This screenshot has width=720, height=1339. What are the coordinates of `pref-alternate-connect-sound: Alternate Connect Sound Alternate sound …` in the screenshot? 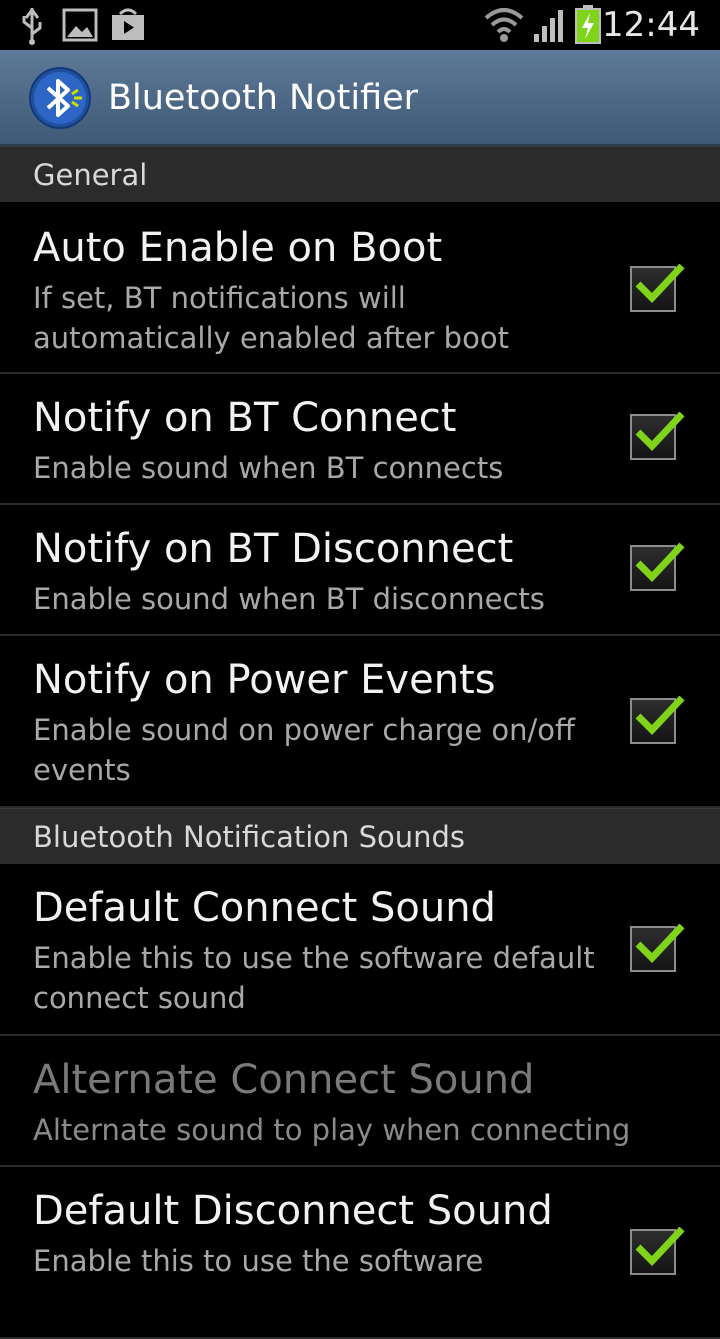 It's located at (360, 1101).